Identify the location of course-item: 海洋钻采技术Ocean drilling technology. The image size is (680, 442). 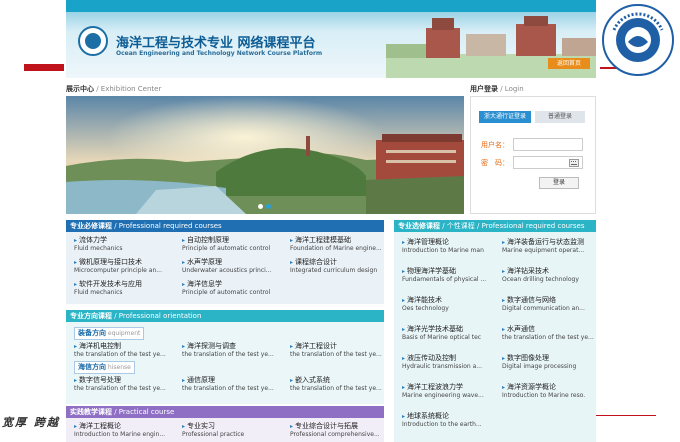
(550, 275).